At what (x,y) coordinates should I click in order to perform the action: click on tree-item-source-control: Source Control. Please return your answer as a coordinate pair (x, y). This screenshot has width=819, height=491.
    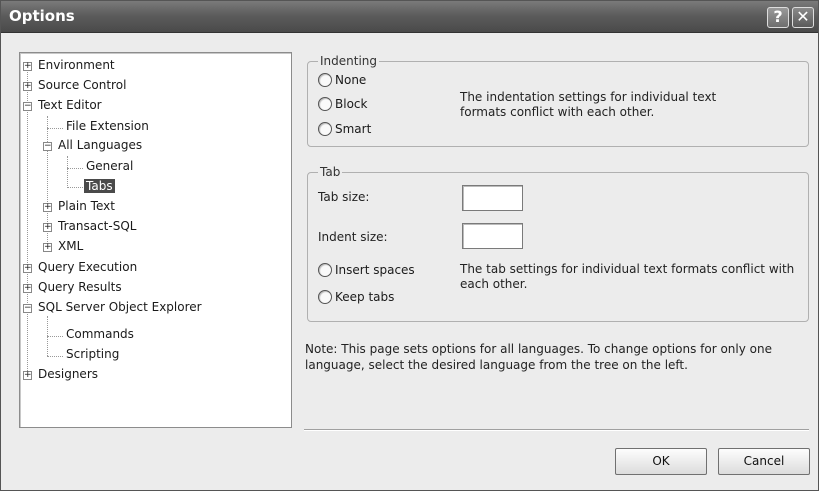
    Looking at the image, I should click on (82, 85).